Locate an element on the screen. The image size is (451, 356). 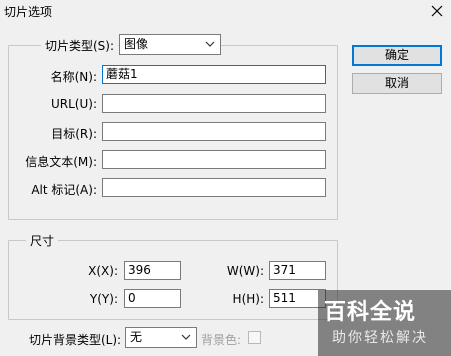
w-label: W(W): is located at coordinates (245, 271).